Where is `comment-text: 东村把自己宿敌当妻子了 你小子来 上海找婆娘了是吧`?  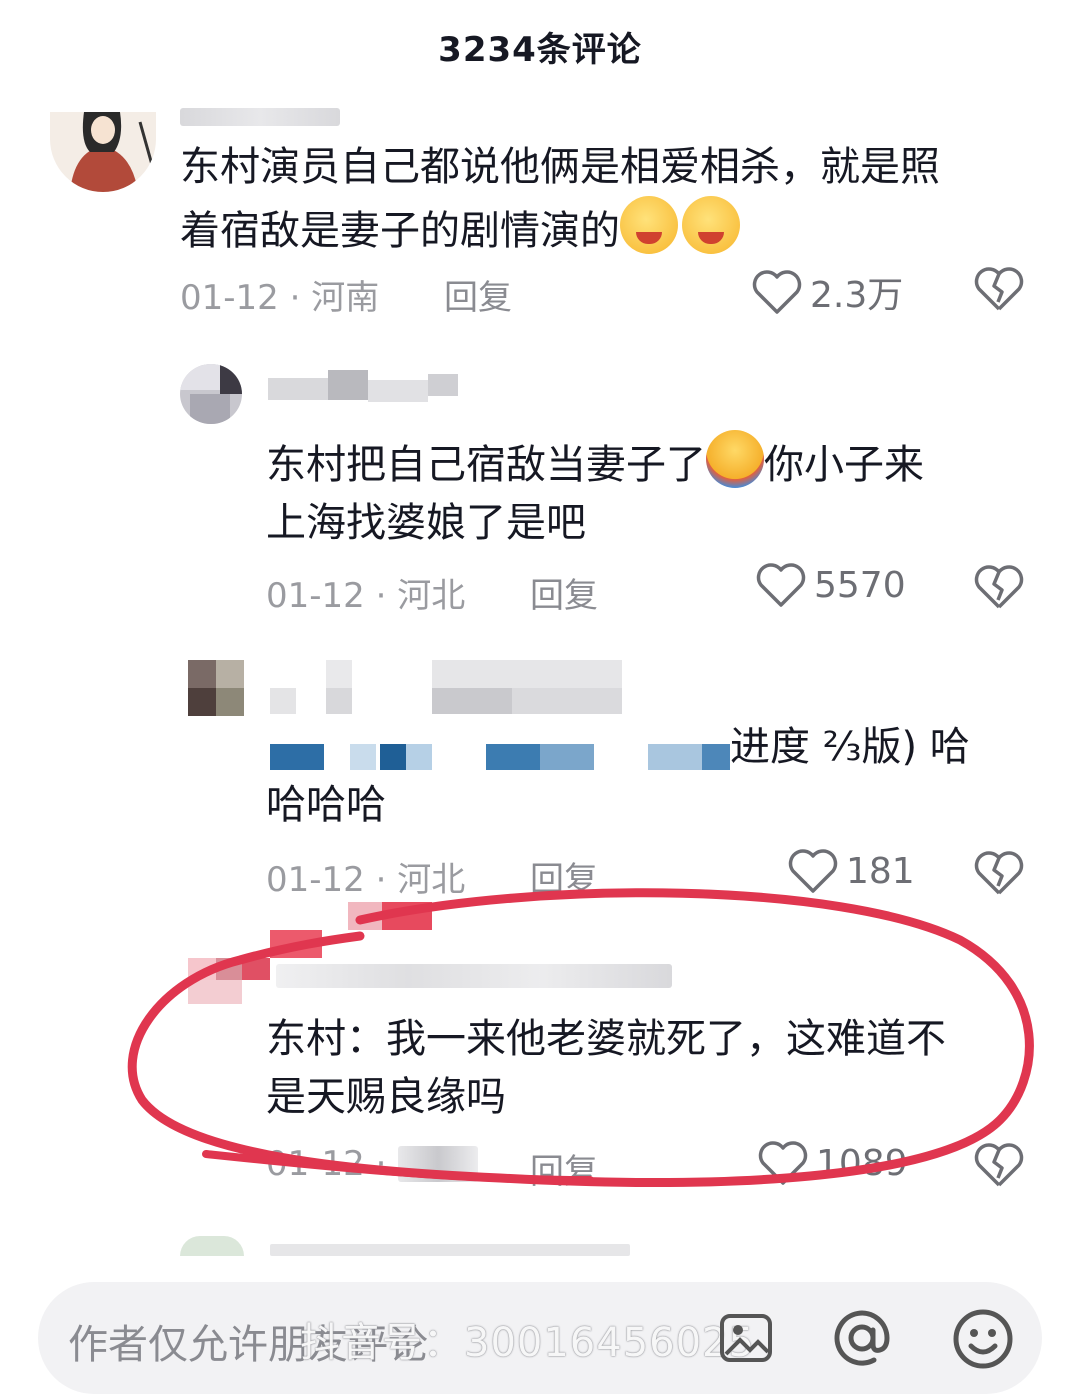 comment-text: 东村把自己宿敌当妻子了 你小子来 上海找婆娘了是吧 is located at coordinates (656, 491).